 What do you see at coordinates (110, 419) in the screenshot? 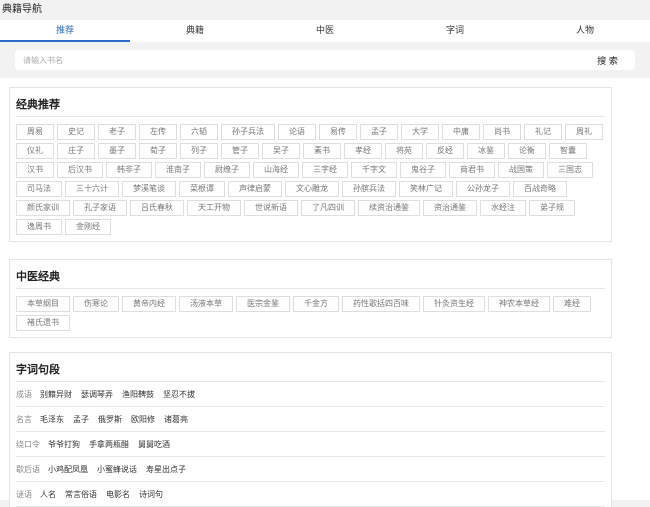
I see `phrase-link: 俄罗斯` at bounding box center [110, 419].